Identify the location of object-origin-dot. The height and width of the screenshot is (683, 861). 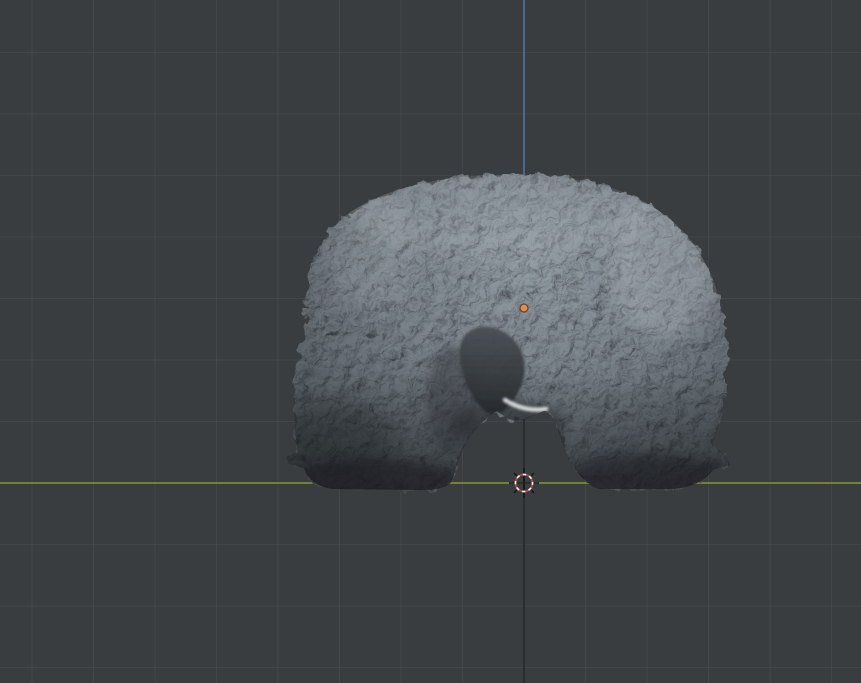
(524, 308).